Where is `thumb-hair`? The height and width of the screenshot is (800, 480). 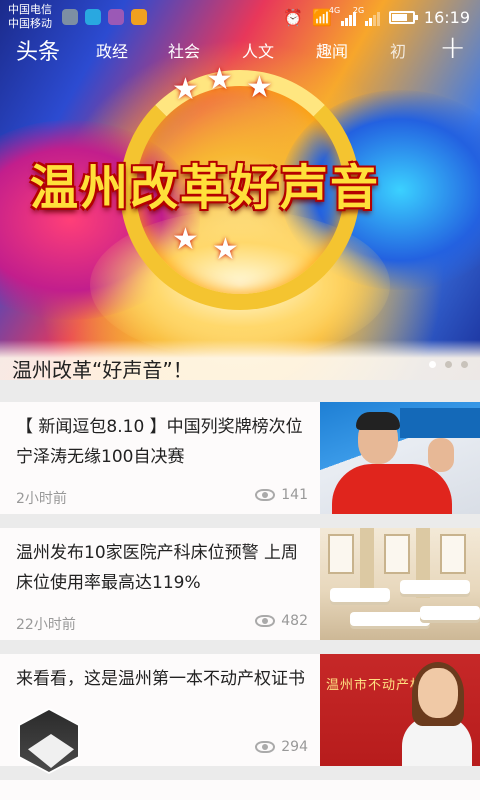
thumb-hair is located at coordinates (378, 421).